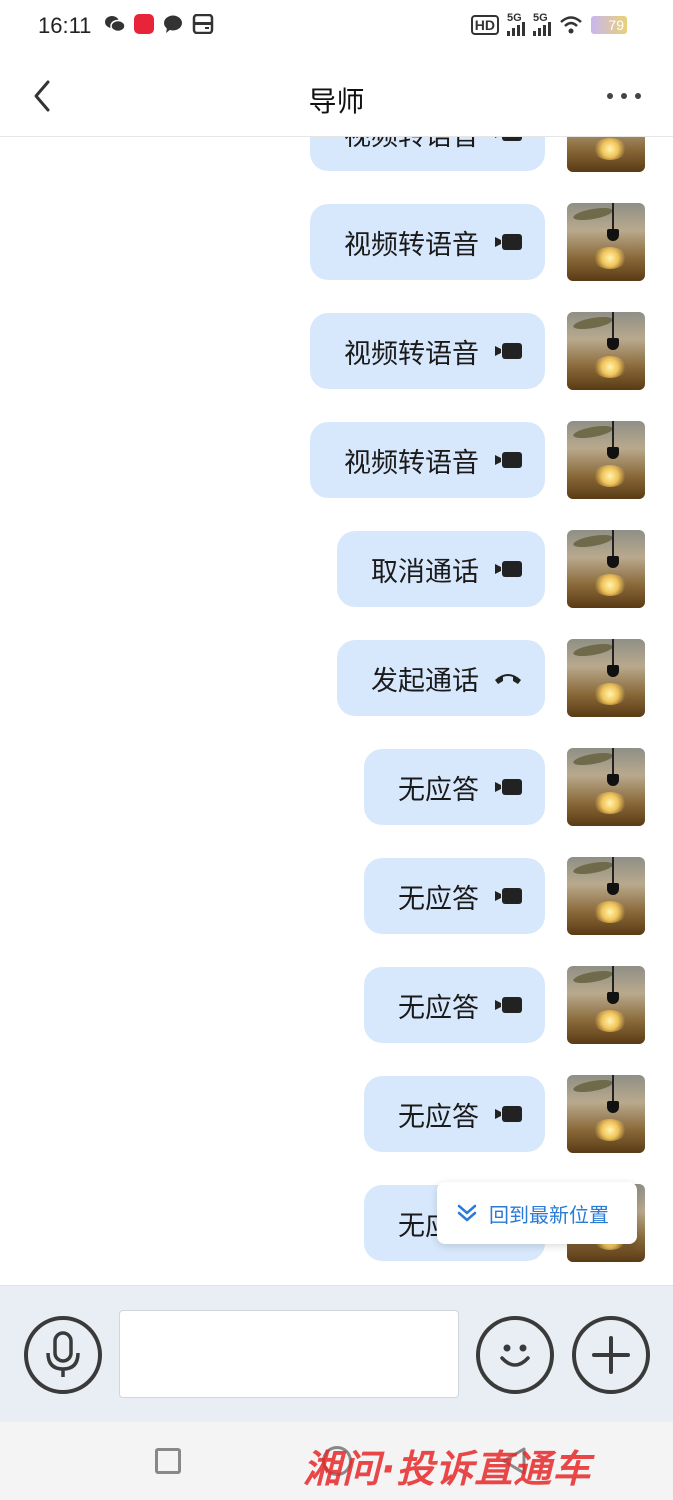 The height and width of the screenshot is (1500, 673). I want to click on microphone-icon, so click(63, 1354).